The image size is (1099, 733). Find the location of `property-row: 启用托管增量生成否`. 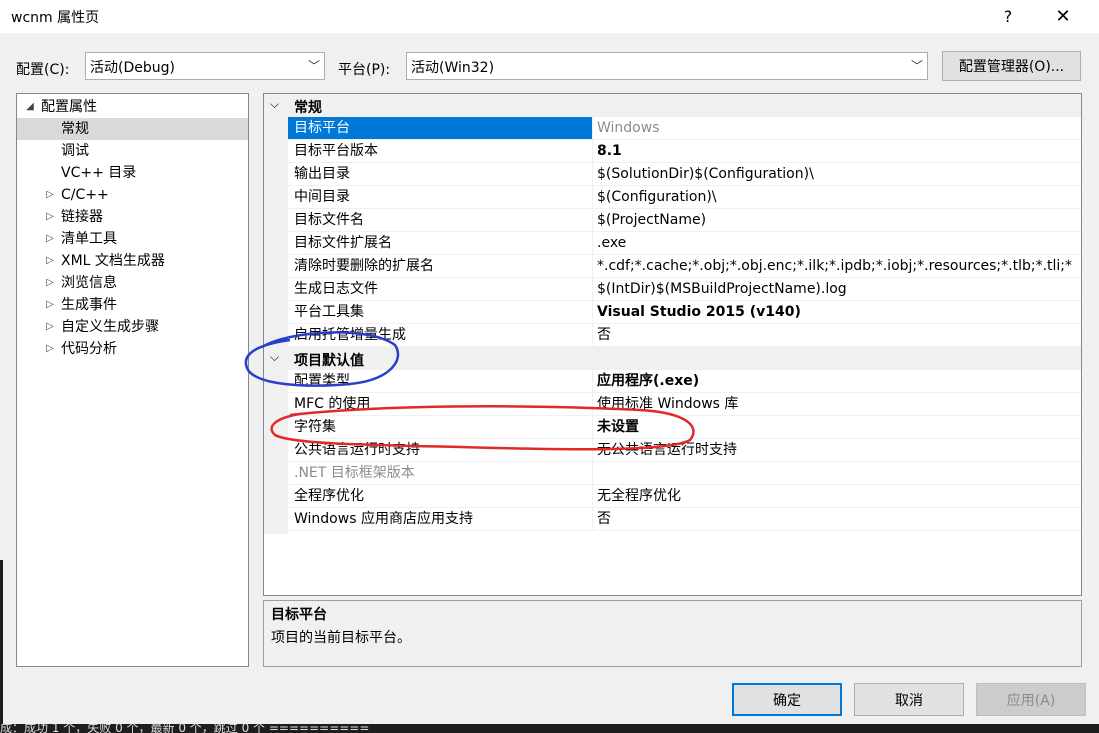

property-row: 启用托管增量生成否 is located at coordinates (684, 335).